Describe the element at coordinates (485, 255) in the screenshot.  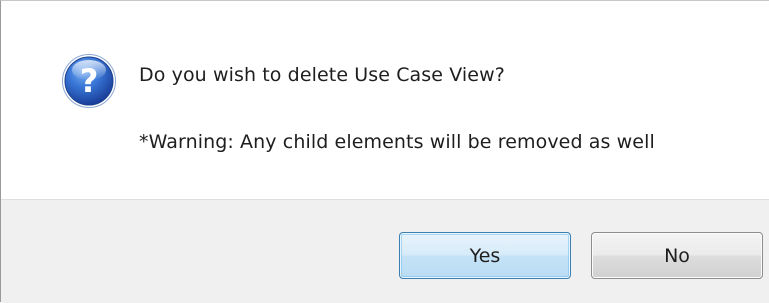
I see `yes-button: Yes` at that location.